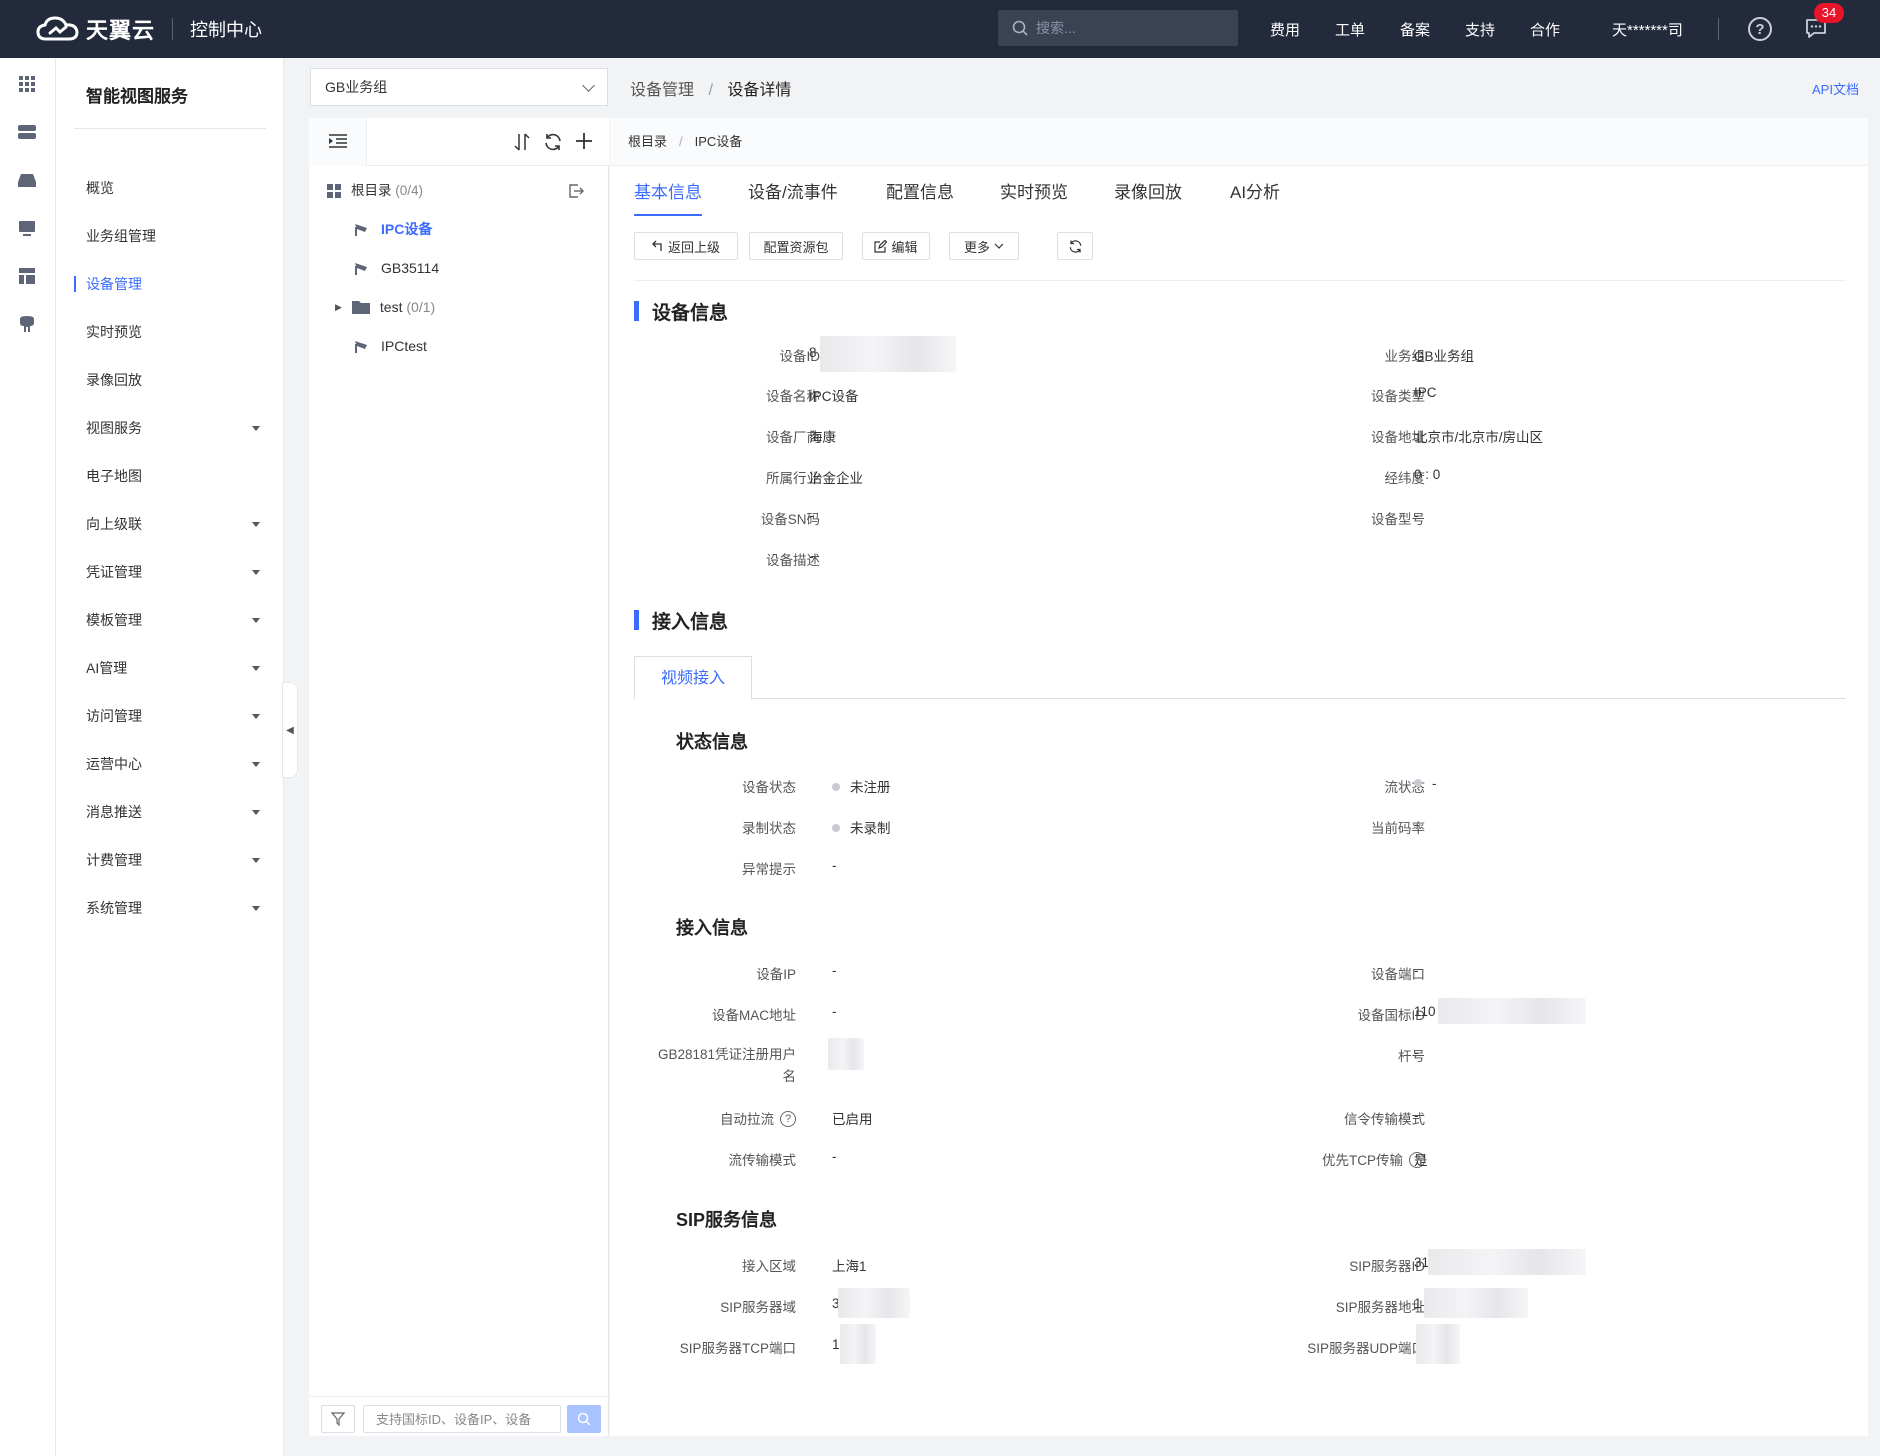  I want to click on nav-fees: 费用, so click(1285, 29).